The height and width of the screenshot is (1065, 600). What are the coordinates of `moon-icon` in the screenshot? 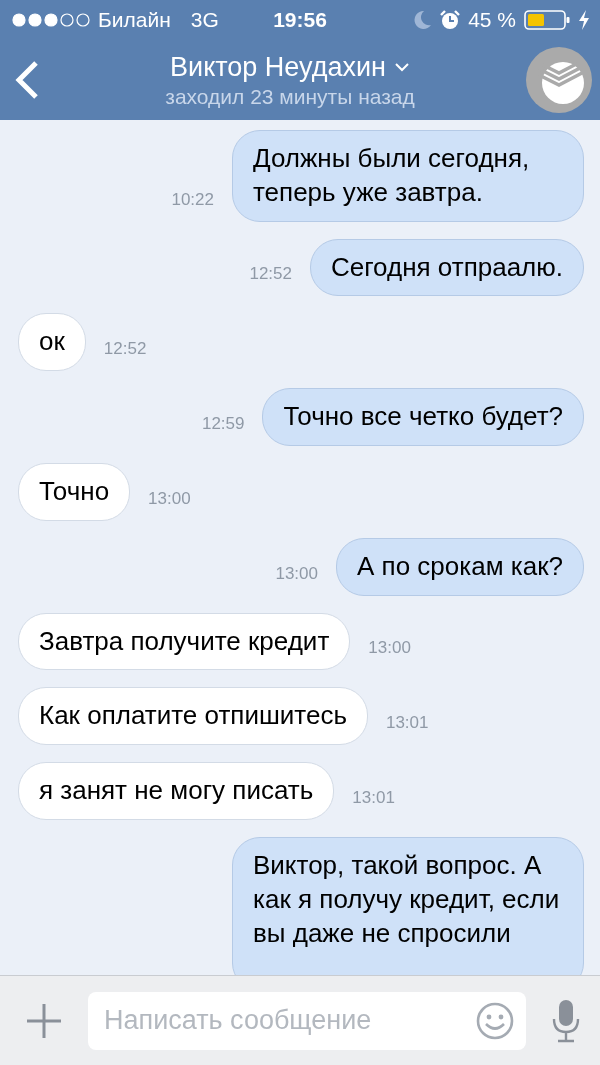 It's located at (423, 20).